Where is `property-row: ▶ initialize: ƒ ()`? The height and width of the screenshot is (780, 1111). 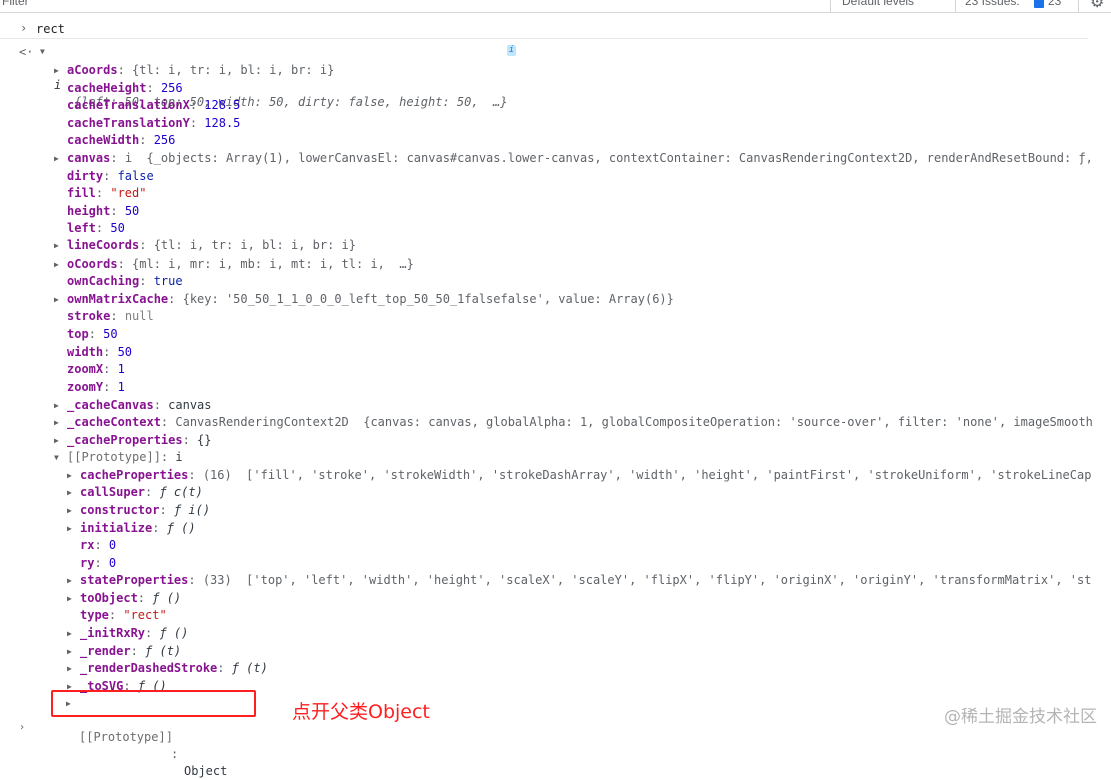 property-row: ▶ initialize: ƒ () is located at coordinates (580, 528).